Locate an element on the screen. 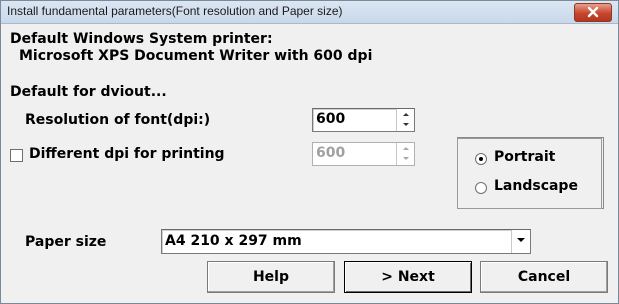  paper-size-select: A4 210 x 297 mm is located at coordinates (346, 241).